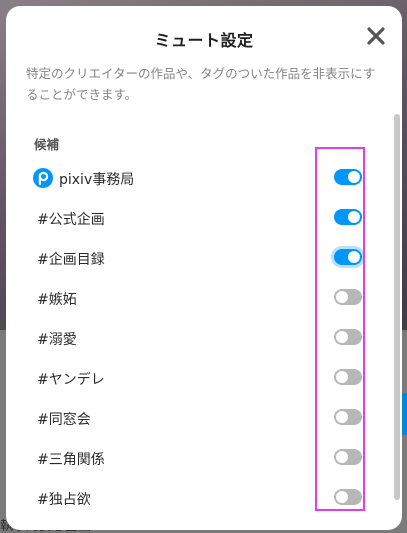  What do you see at coordinates (204, 298) in the screenshot?
I see `list-item: #嫉妬` at bounding box center [204, 298].